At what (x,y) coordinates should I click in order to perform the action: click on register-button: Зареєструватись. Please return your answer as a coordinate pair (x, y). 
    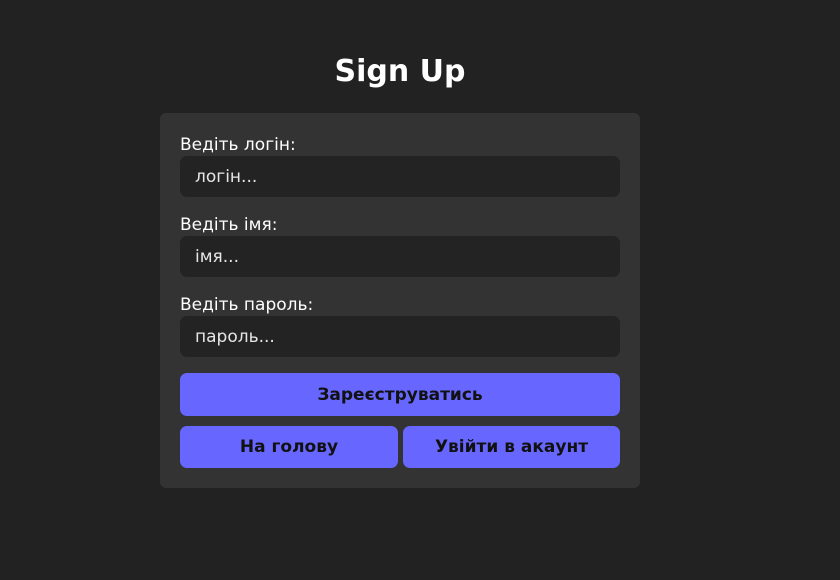
    Looking at the image, I should click on (400, 394).